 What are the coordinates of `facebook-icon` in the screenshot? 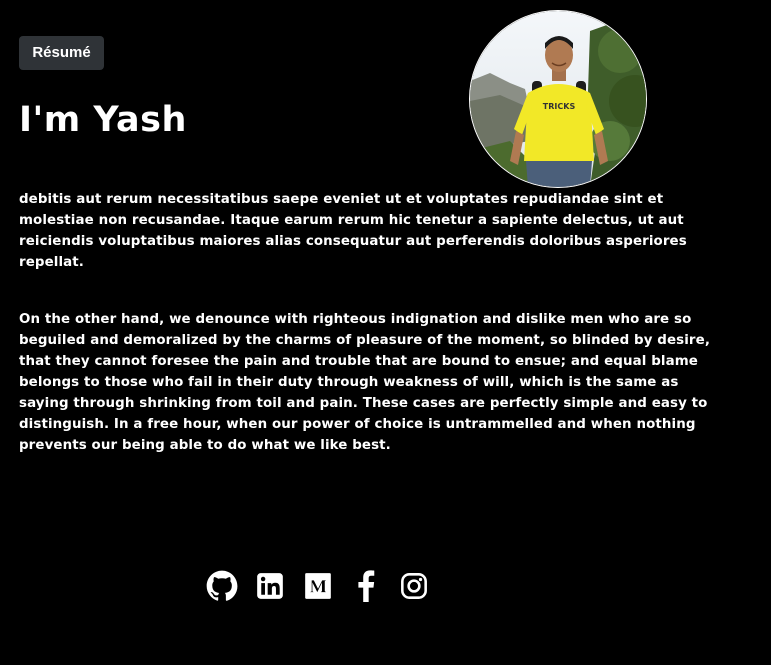 It's located at (366, 586).